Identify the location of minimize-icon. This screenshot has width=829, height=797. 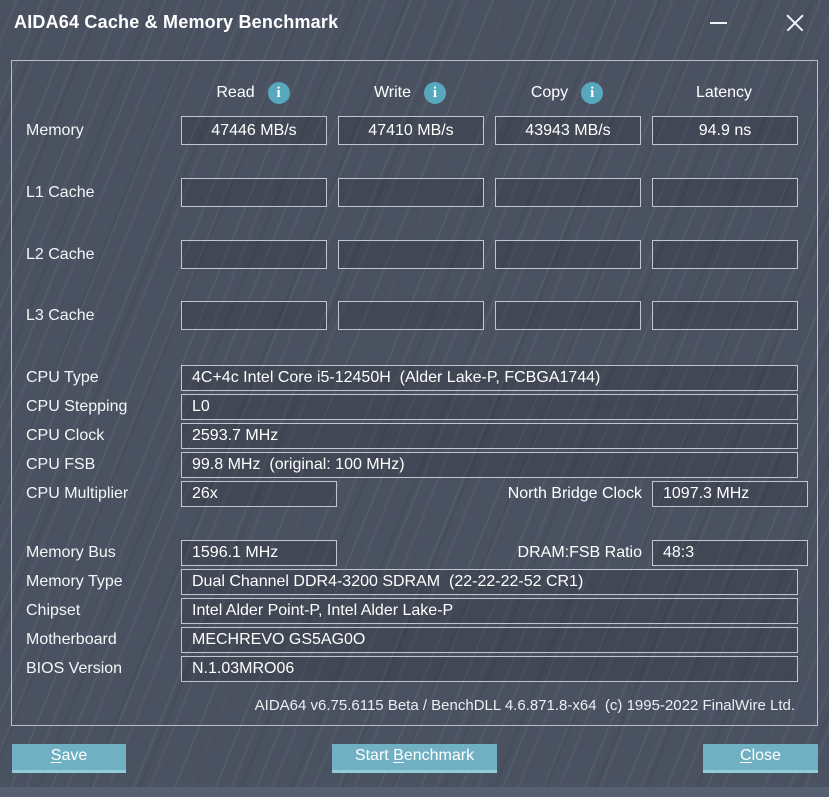
(718, 23).